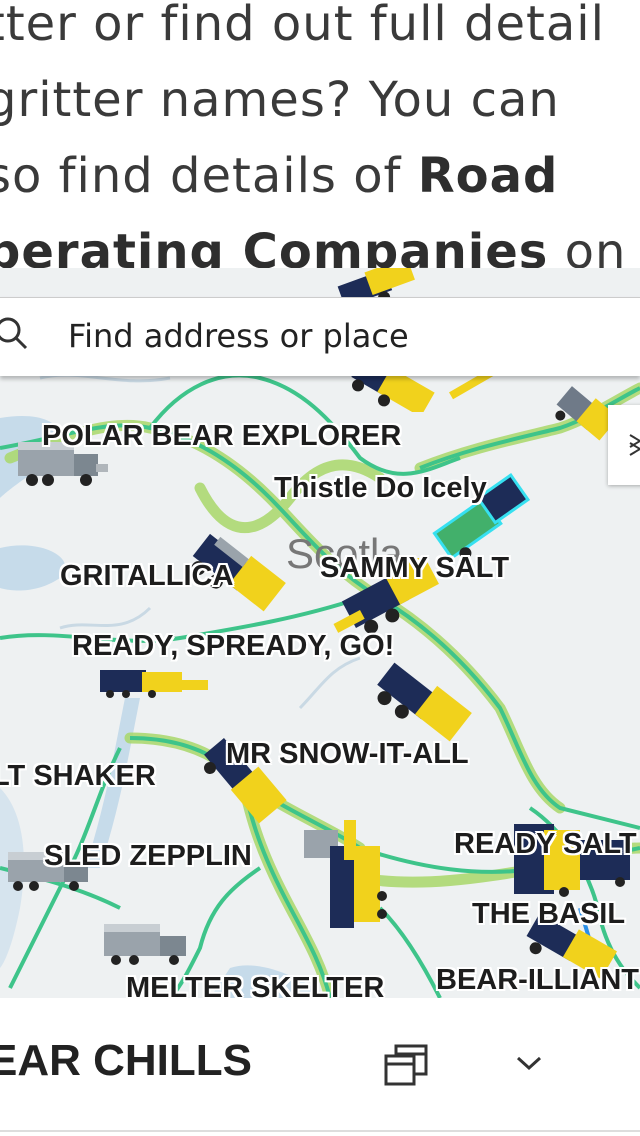 The image size is (640, 1136). I want to click on search-input, so click(338, 336).